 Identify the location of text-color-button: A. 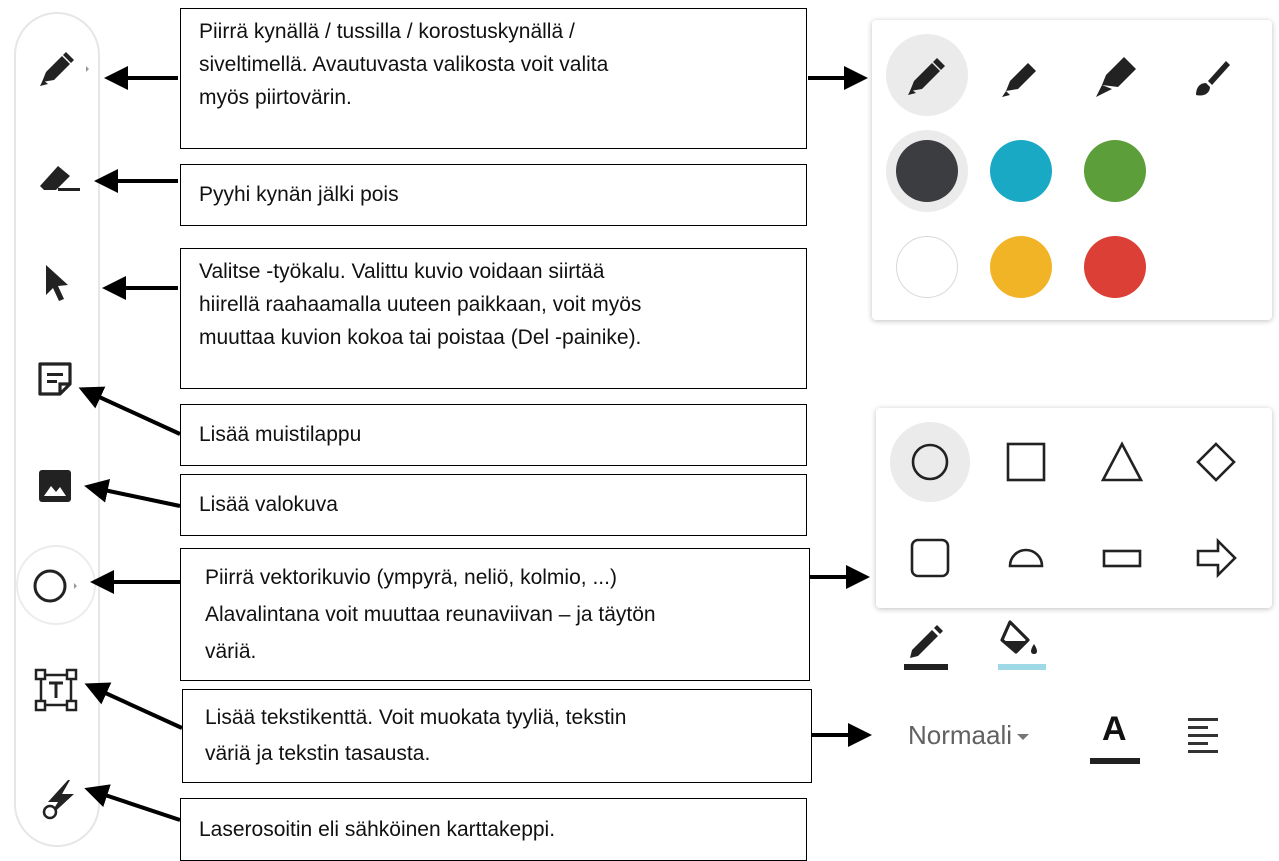
(1116, 737).